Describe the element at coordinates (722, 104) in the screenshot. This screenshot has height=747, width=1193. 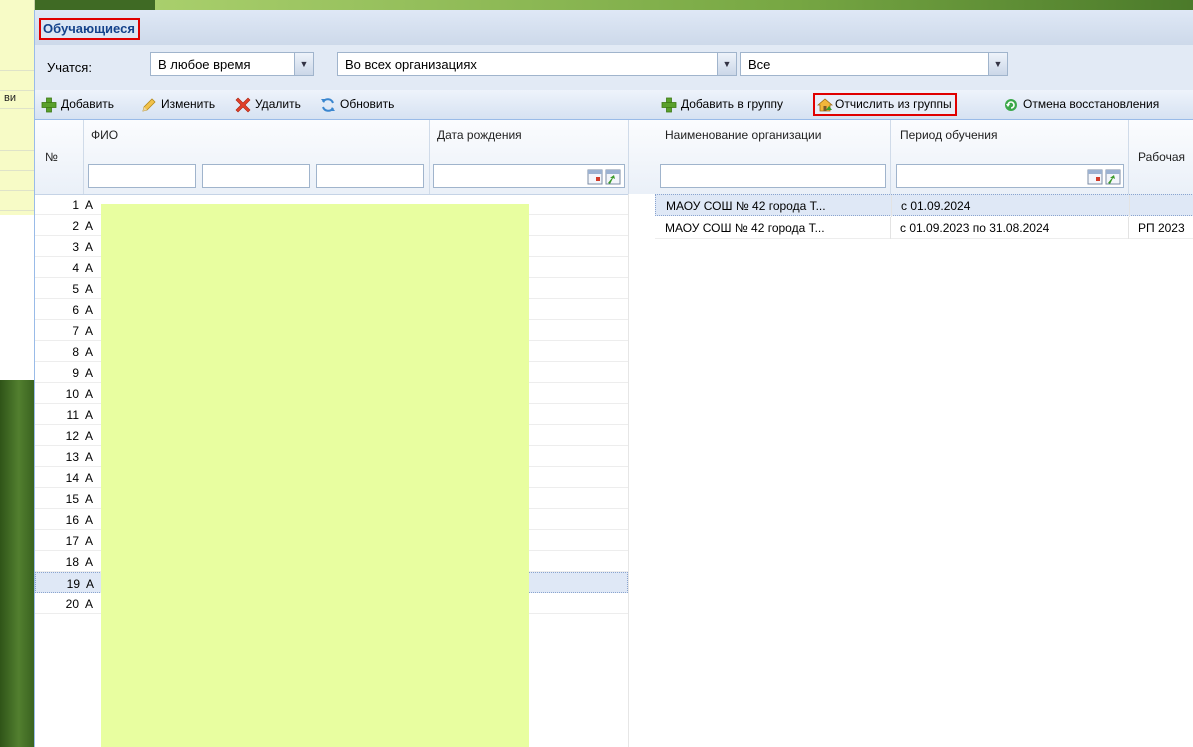
I see `add-to-group-button: Добавить в группу` at that location.